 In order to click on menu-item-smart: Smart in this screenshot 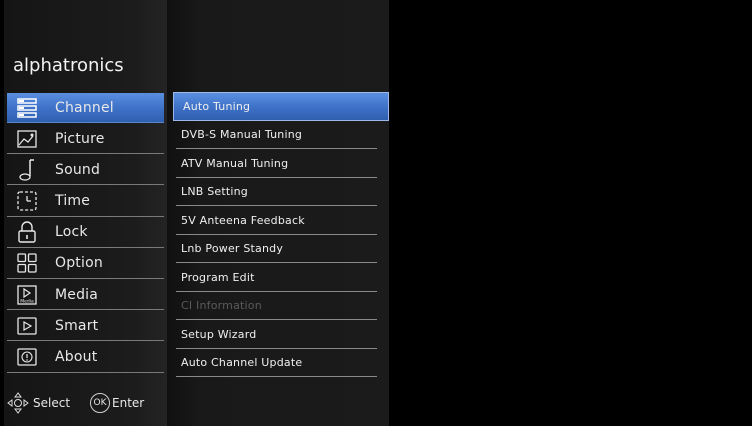, I will do `click(85, 326)`.